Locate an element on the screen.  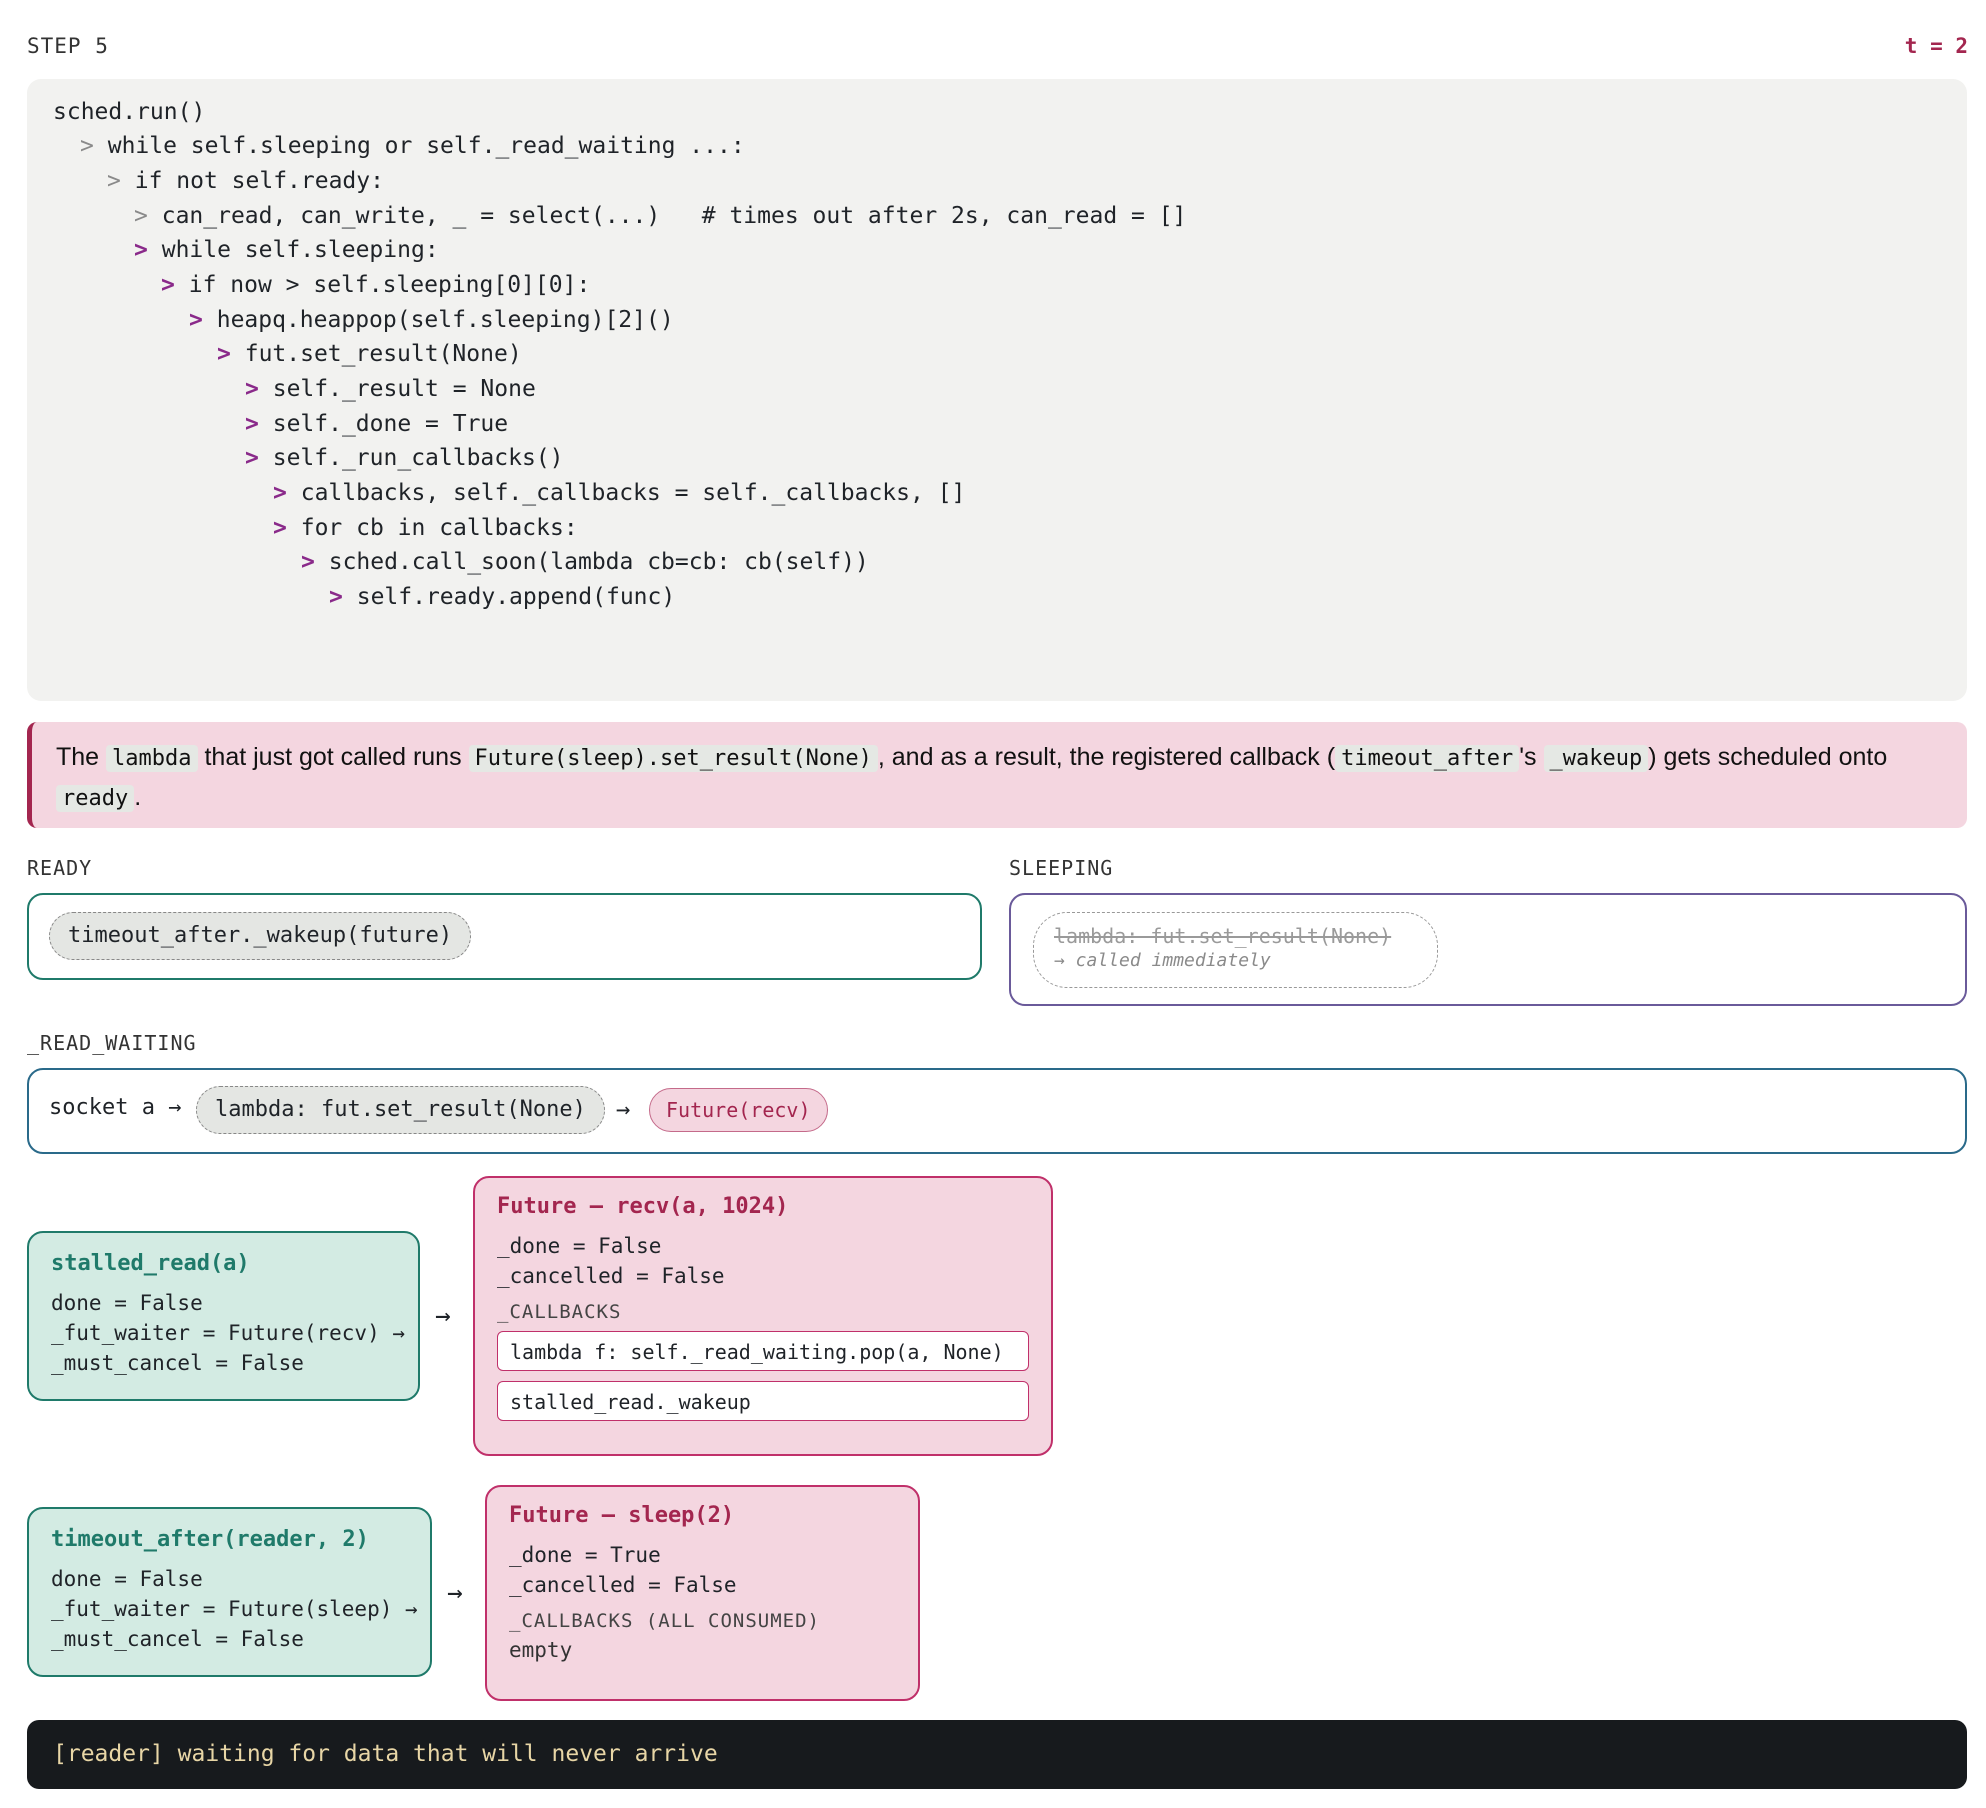
future-title: Future — recv(a, 1024) is located at coordinates (643, 1206).